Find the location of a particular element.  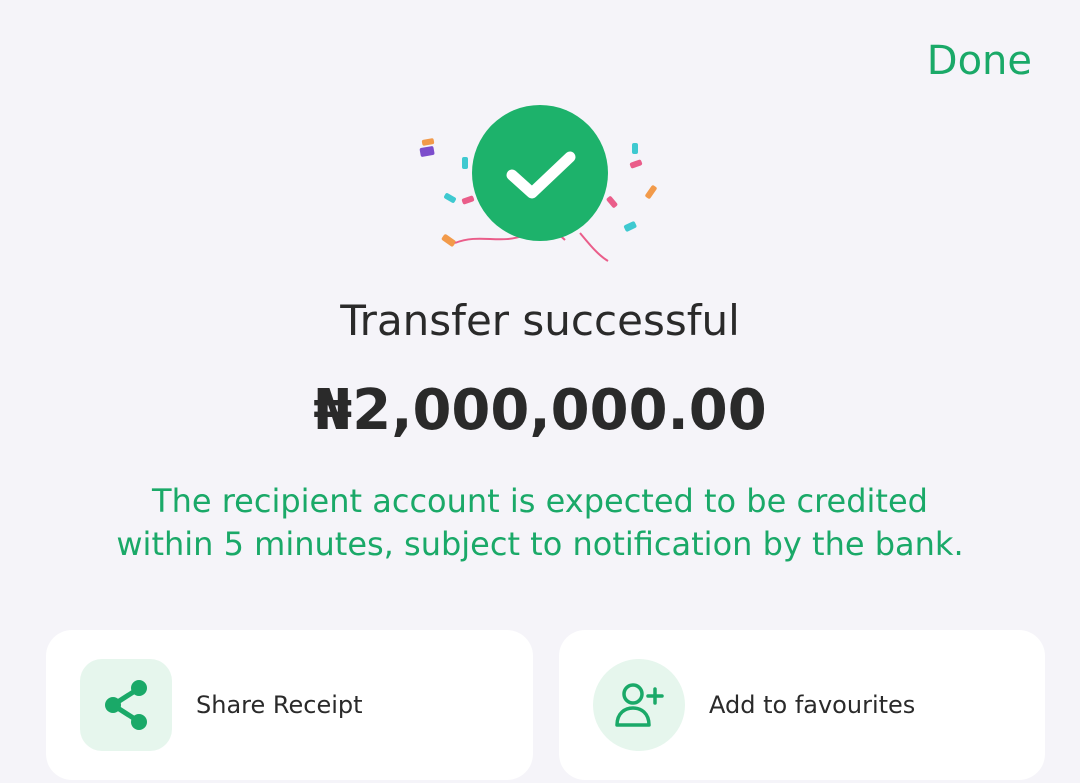

checkmark-icon is located at coordinates (541, 175).